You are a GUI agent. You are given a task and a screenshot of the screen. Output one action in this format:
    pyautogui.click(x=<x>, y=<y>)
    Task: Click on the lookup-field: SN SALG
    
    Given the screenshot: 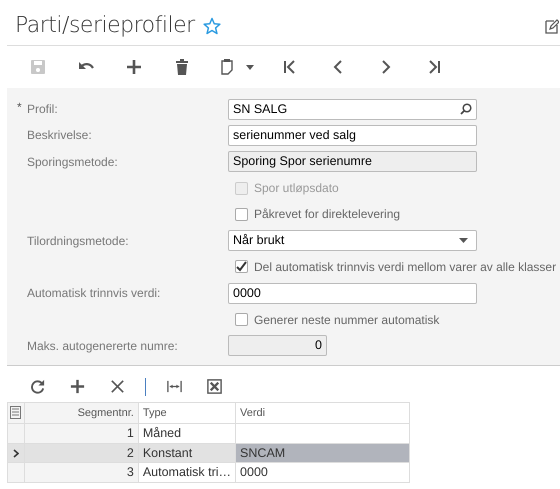 What is the action you would take?
    pyautogui.click(x=352, y=109)
    